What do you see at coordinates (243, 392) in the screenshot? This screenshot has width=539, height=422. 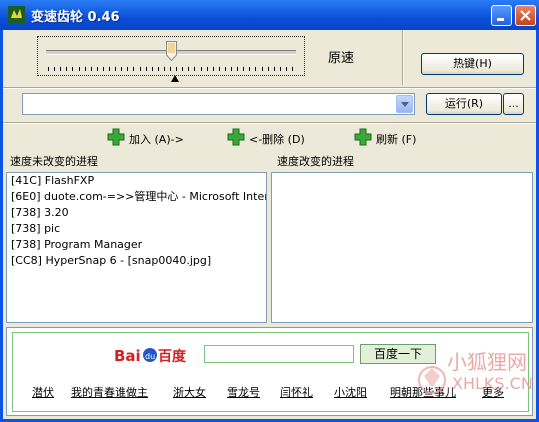 I see `link: 雪龙号` at bounding box center [243, 392].